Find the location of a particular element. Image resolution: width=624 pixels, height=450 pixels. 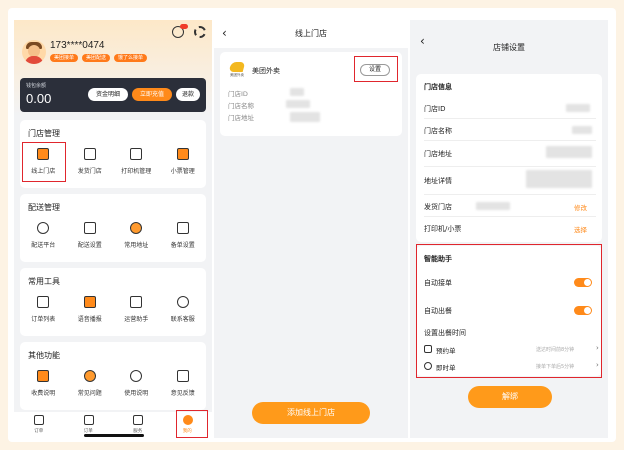

printer-management-item: 打印机管理 is located at coordinates (136, 164).